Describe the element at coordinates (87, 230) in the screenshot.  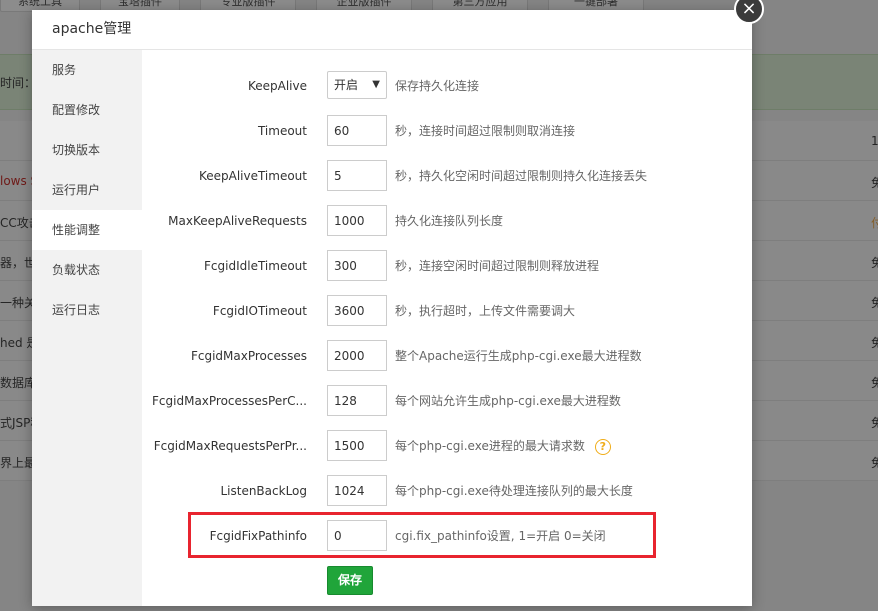
I see `sidebar-item: 性能调整` at that location.